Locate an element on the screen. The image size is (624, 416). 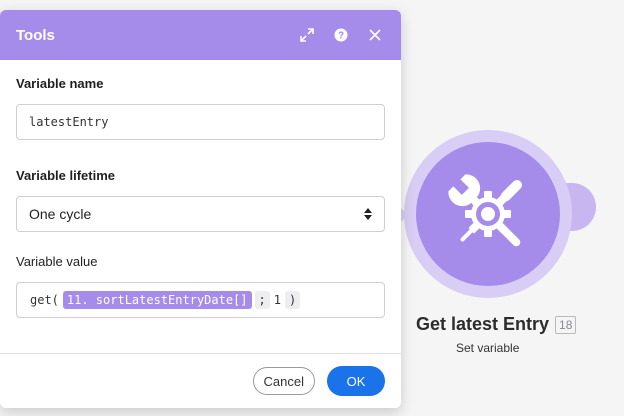
close-paren-token: ) is located at coordinates (293, 300).